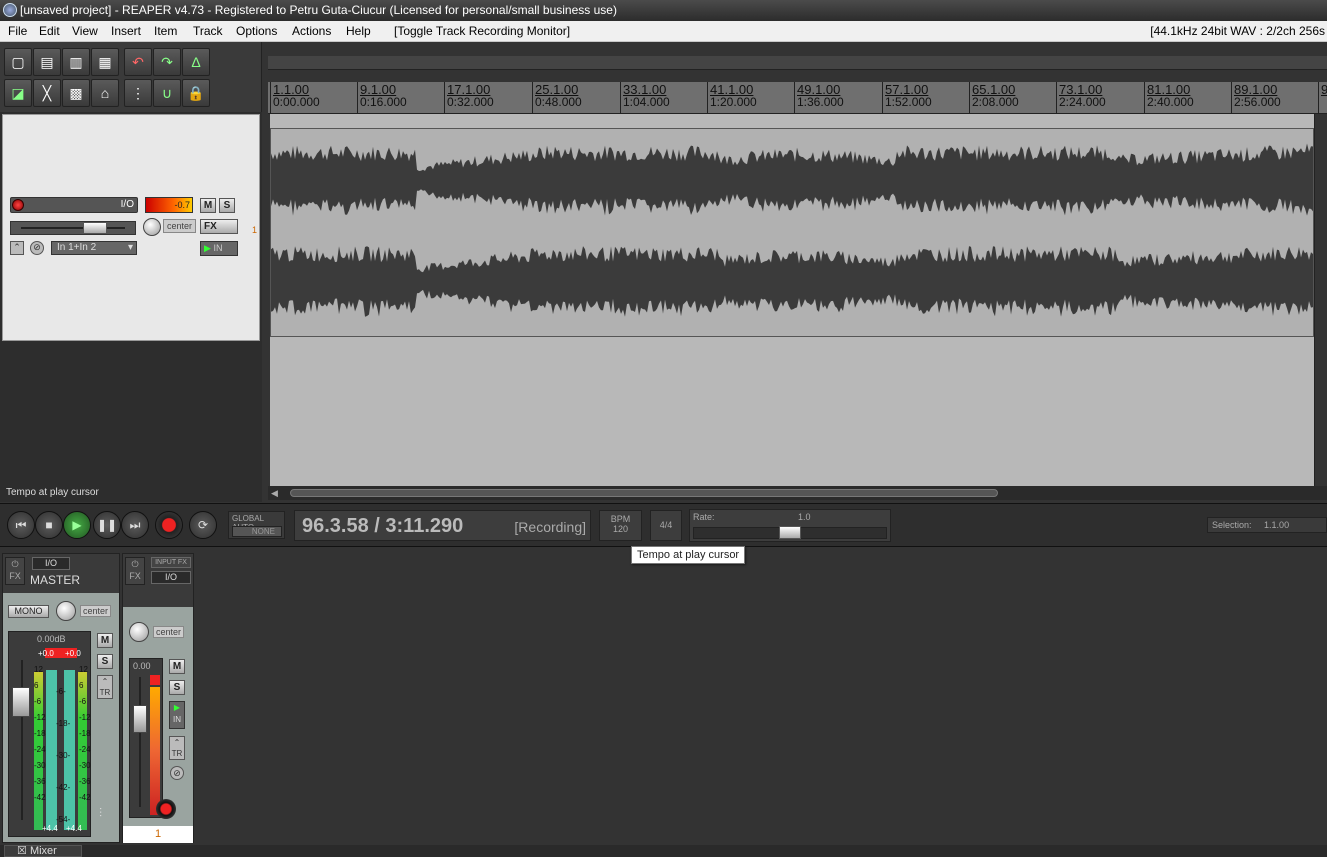 This screenshot has height=857, width=1327. I want to click on redo-icon: ↷, so click(167, 62).